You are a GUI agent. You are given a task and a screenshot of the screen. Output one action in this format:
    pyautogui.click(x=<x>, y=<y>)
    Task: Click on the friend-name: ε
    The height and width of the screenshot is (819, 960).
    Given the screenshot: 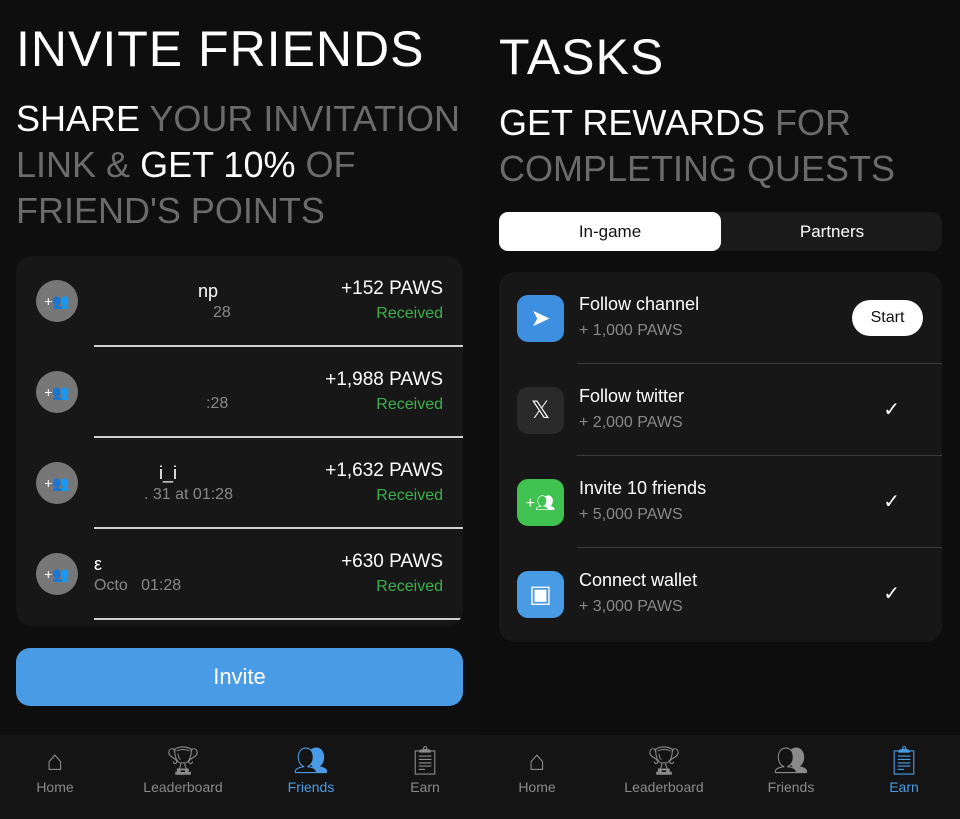 What is the action you would take?
    pyautogui.click(x=98, y=564)
    